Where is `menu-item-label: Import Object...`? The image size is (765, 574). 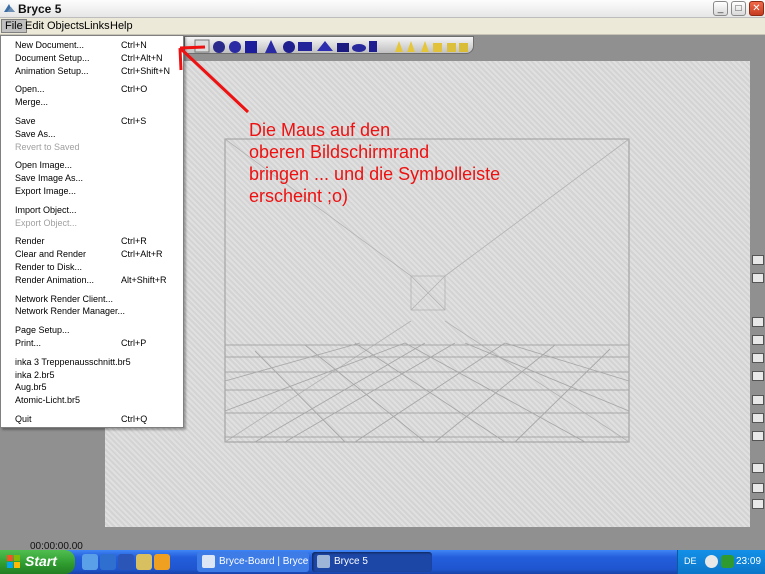 menu-item-label: Import Object... is located at coordinates (46, 209).